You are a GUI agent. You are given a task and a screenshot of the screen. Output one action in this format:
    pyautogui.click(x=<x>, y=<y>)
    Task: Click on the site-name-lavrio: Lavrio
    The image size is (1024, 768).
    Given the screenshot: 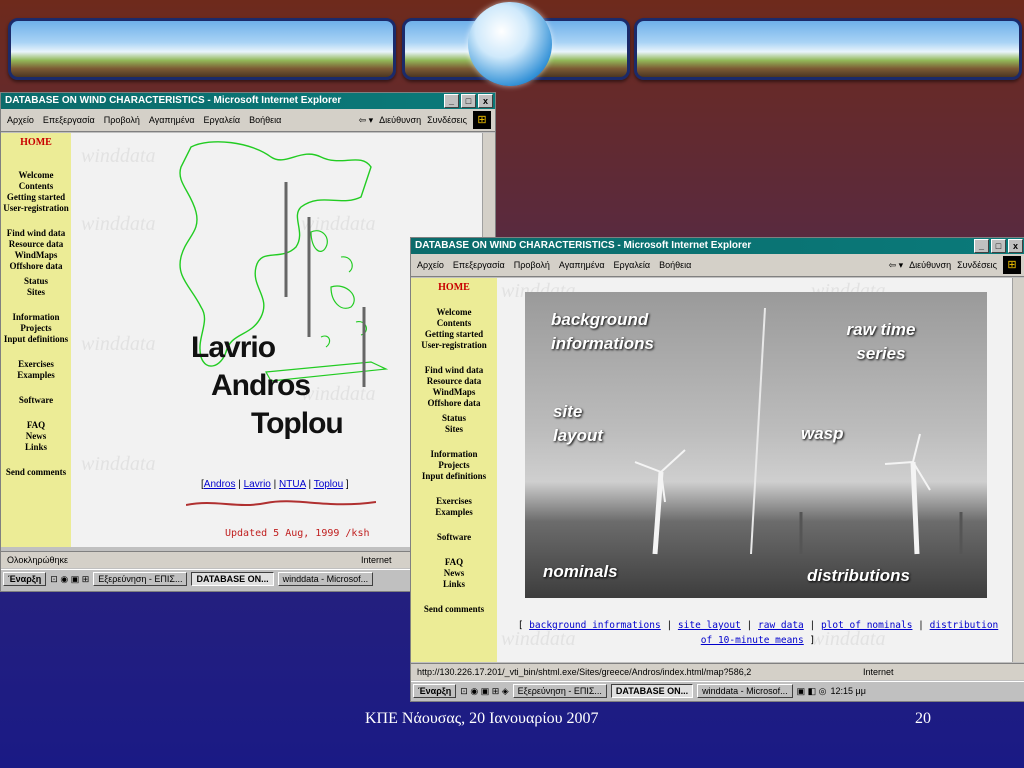 What is the action you would take?
    pyautogui.click(x=233, y=348)
    